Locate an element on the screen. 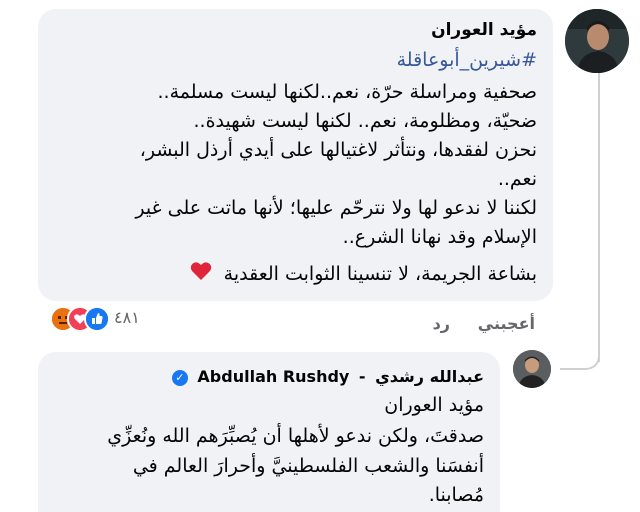 This screenshot has height=512, width=640. comment-line-7: بشاعة الجريمة، لا تنسينا الثوابت العقدية is located at coordinates (363, 274).